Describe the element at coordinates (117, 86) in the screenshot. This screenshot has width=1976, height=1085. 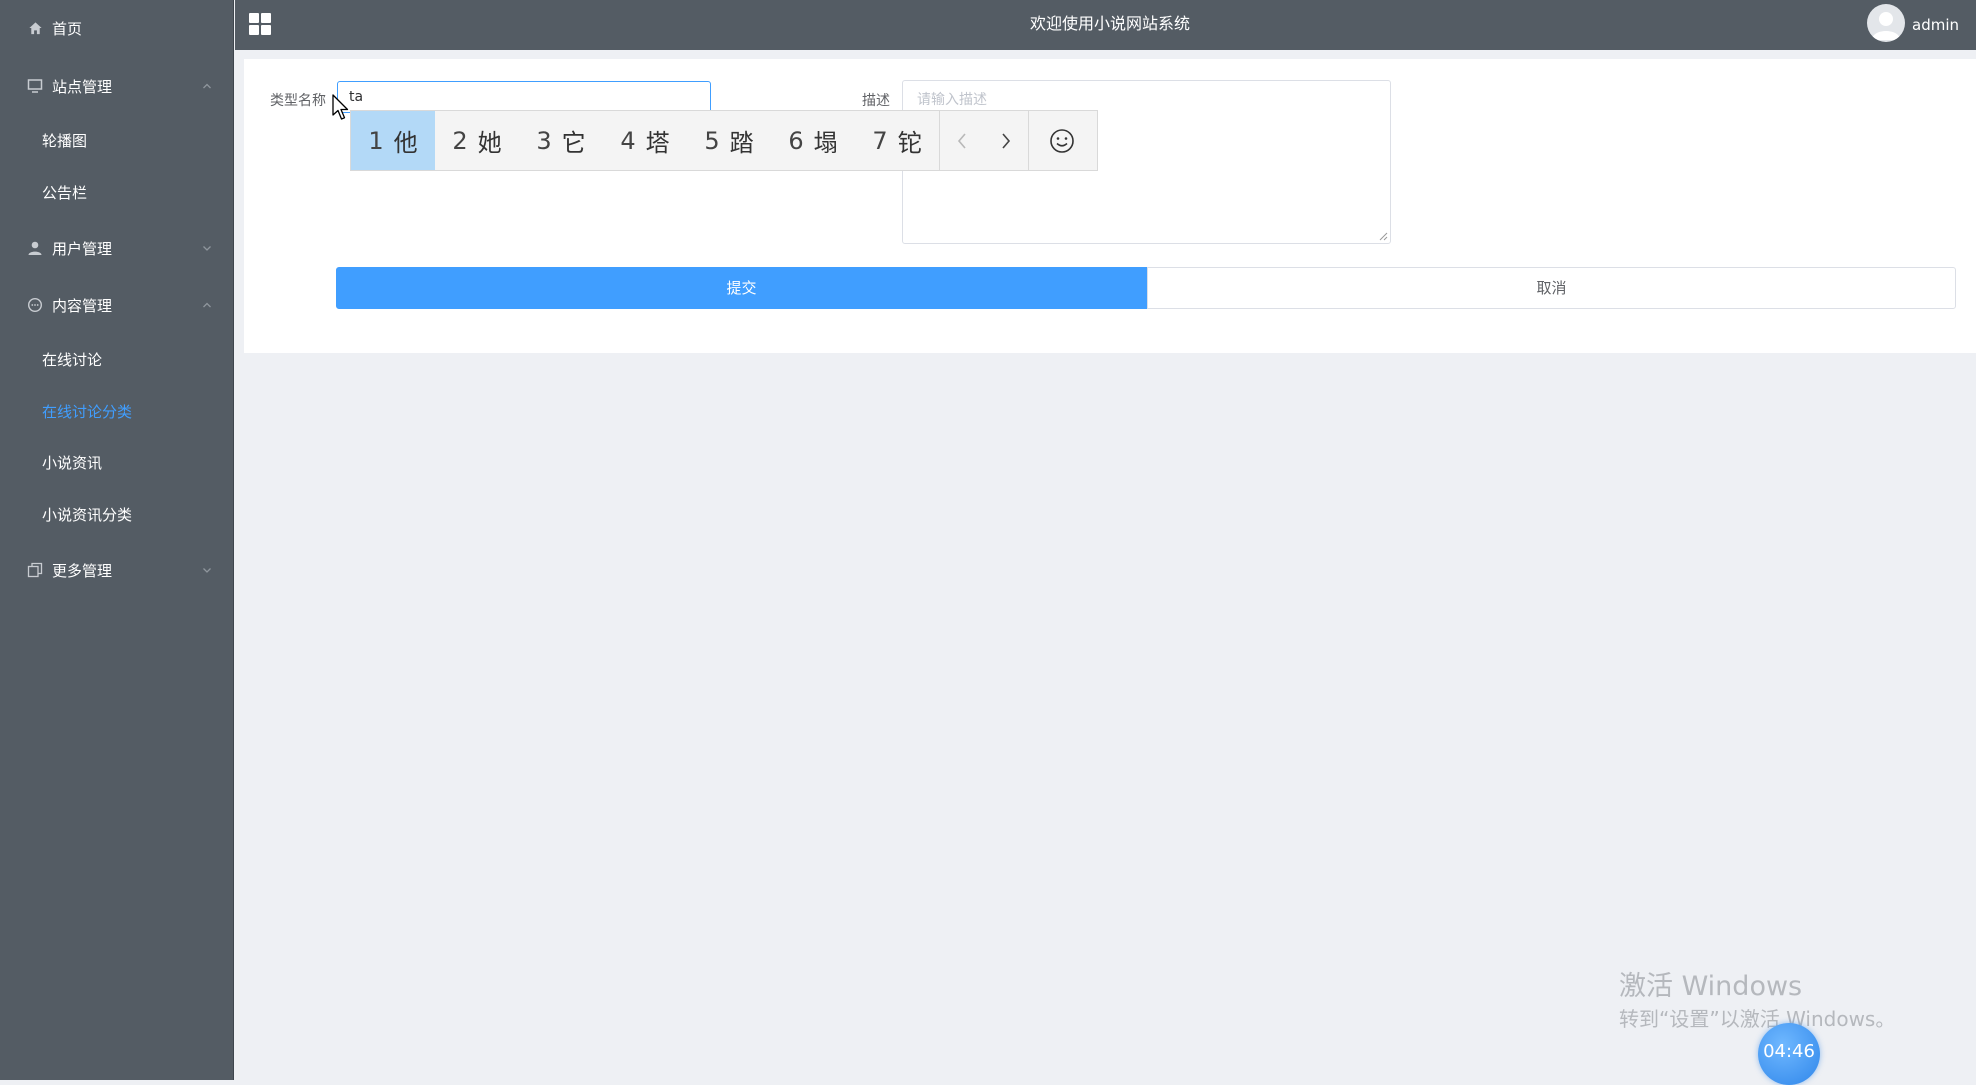
I see `sidebar-item-site-mgmt: 站点管理` at that location.